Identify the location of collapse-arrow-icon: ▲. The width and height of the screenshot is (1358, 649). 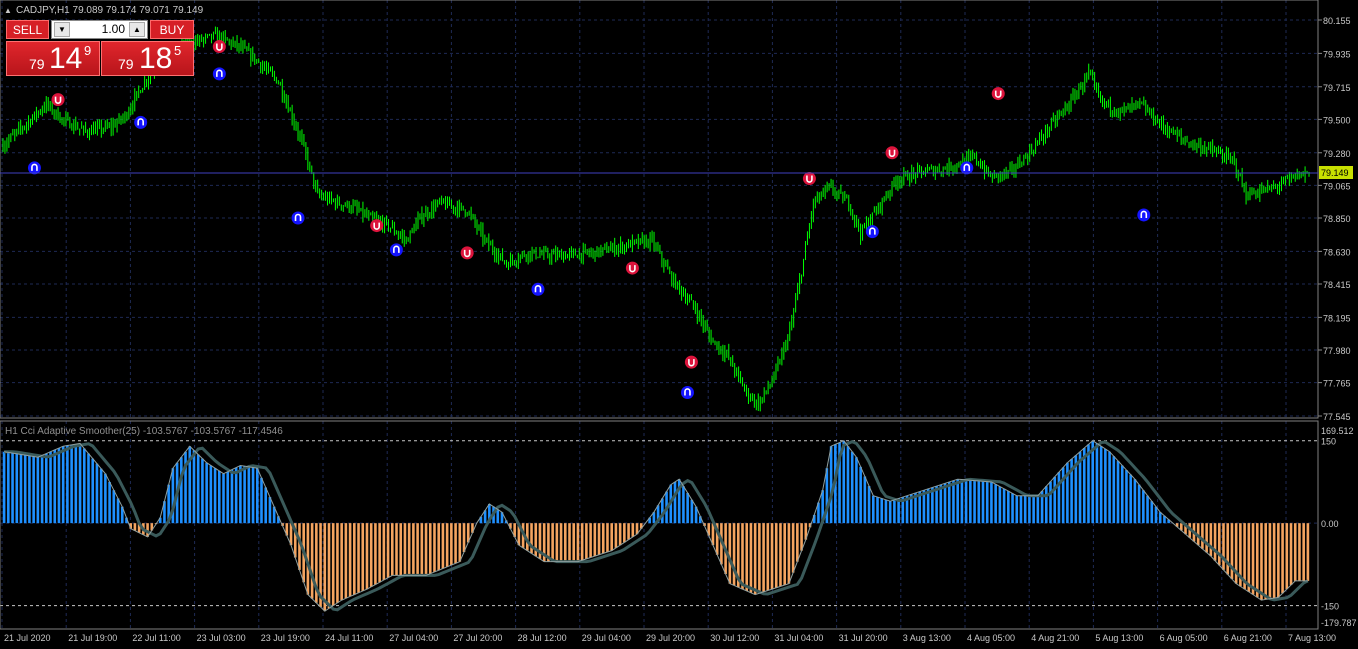
(8, 10).